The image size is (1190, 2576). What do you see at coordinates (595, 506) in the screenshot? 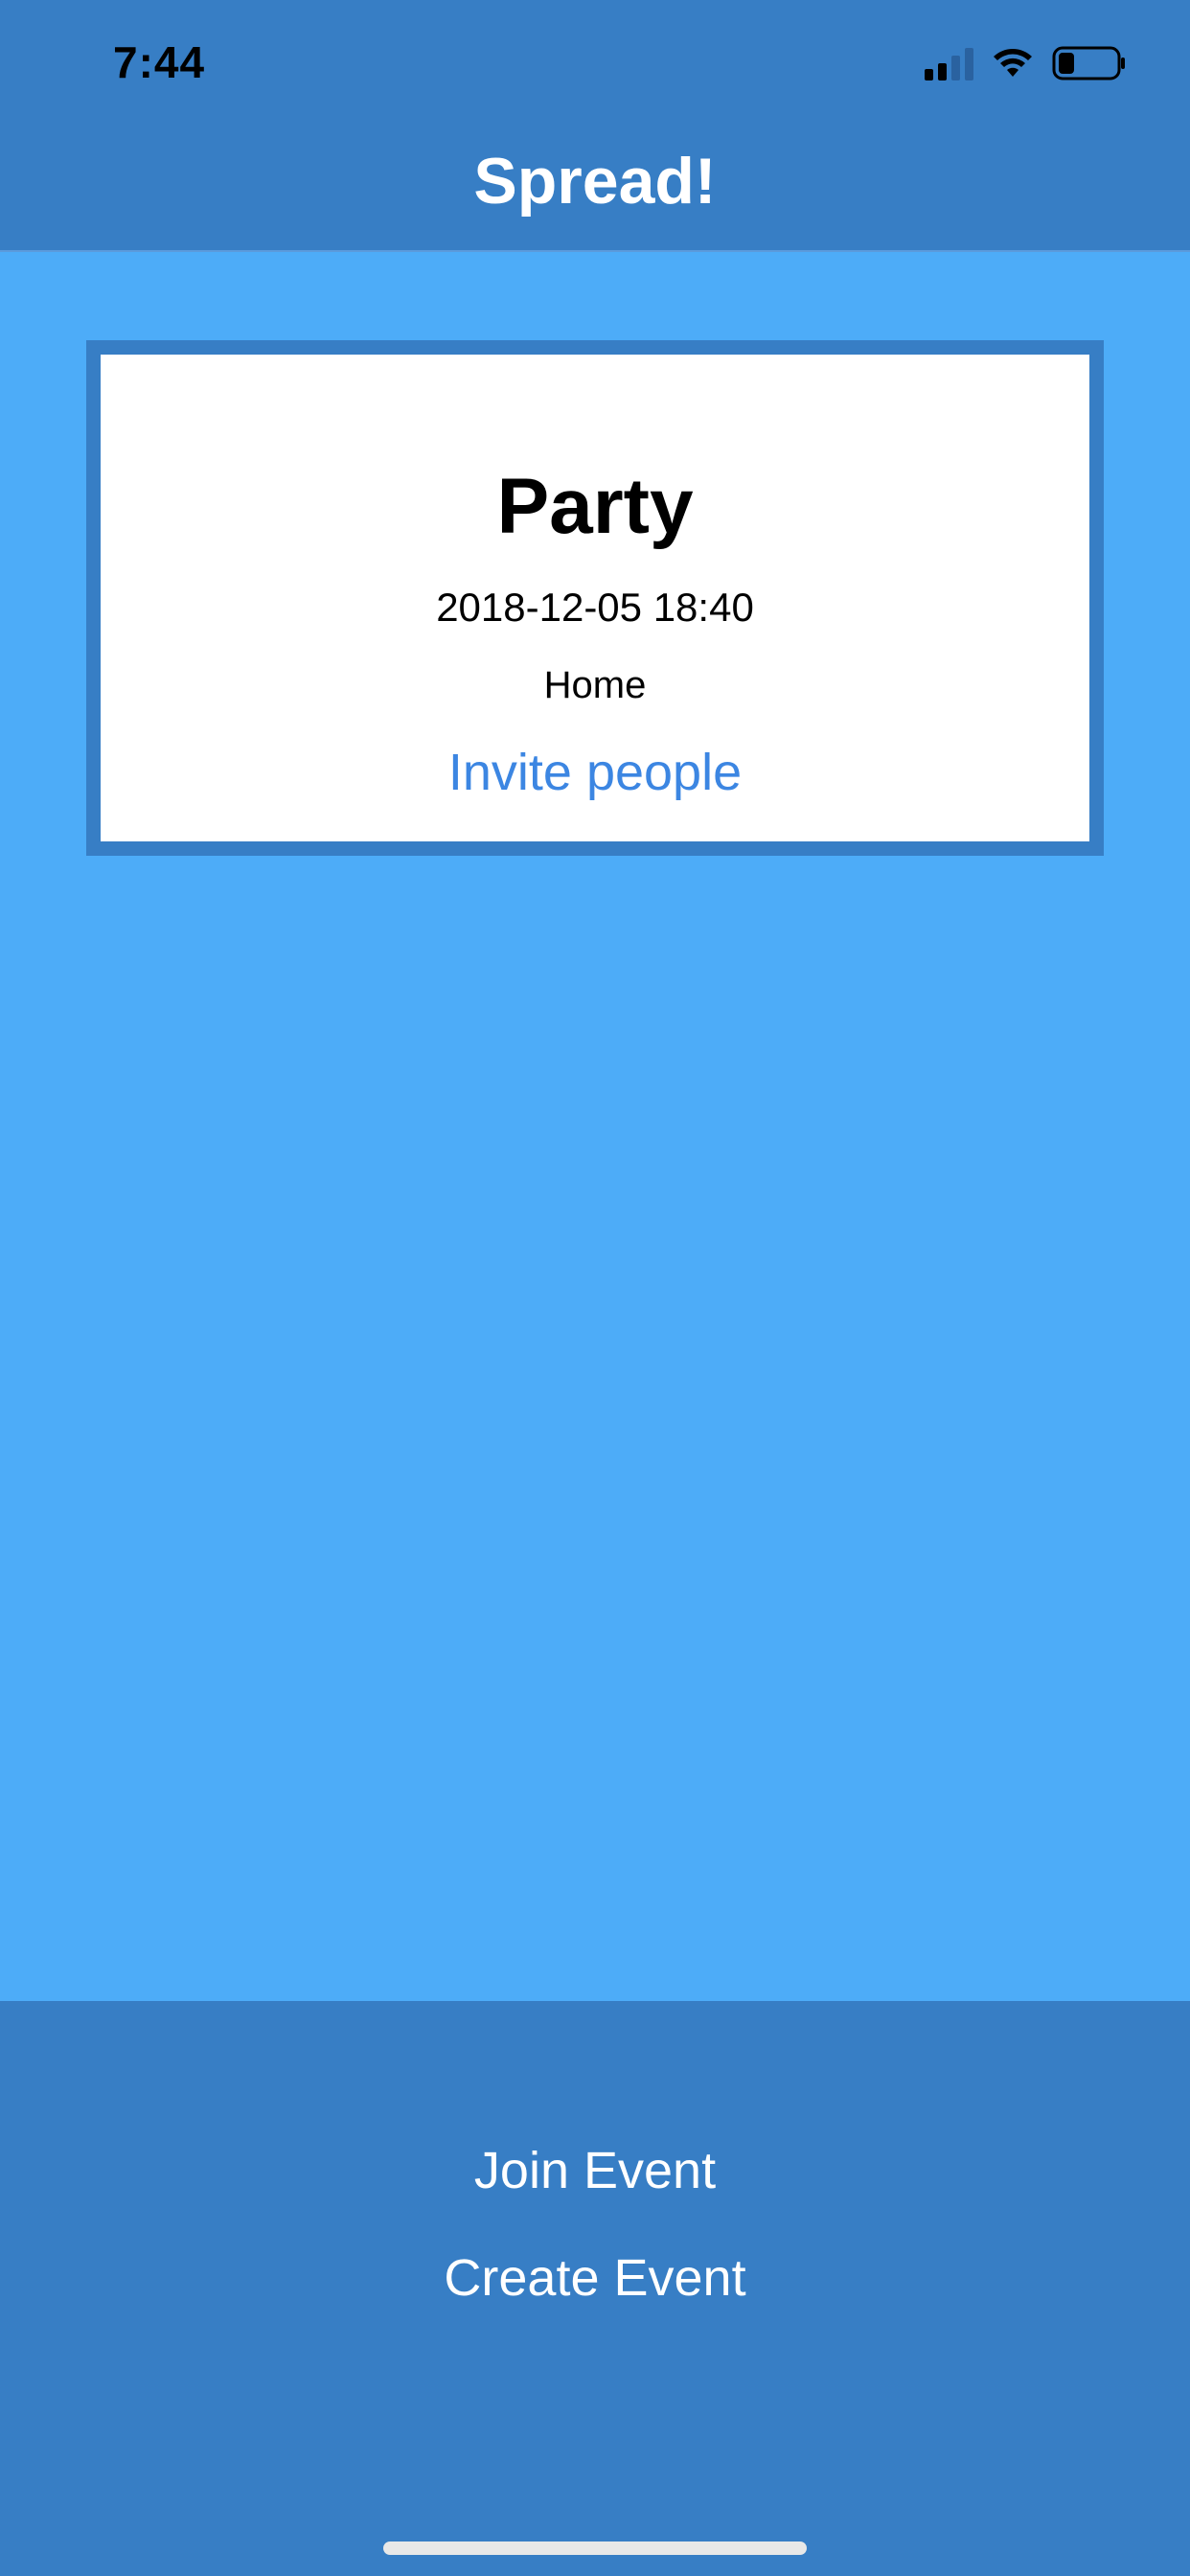
I see `event-title: Party` at bounding box center [595, 506].